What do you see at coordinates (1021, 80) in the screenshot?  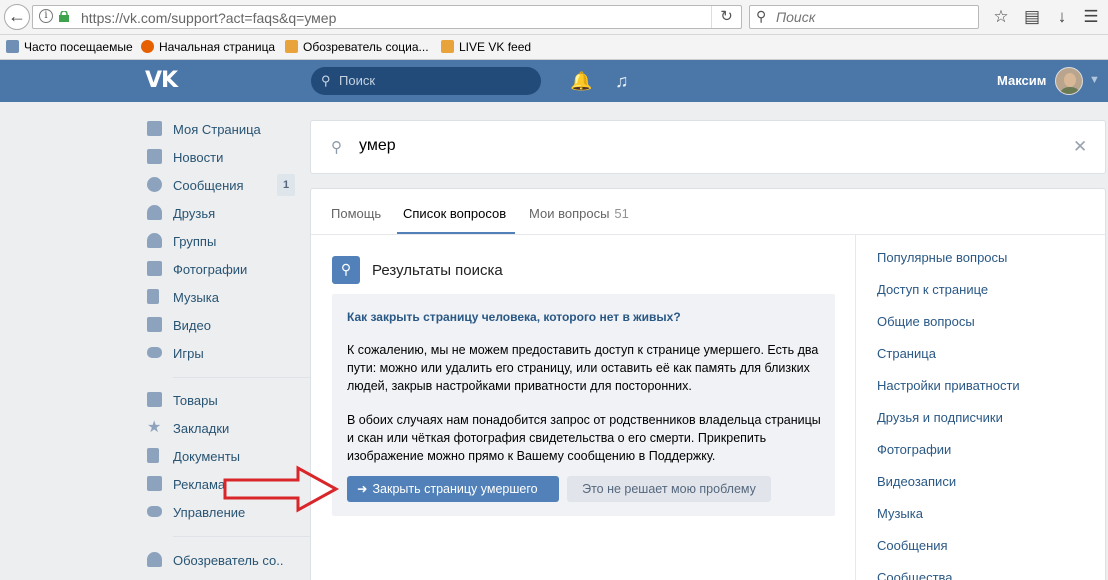 I see `user-name: Максим` at bounding box center [1021, 80].